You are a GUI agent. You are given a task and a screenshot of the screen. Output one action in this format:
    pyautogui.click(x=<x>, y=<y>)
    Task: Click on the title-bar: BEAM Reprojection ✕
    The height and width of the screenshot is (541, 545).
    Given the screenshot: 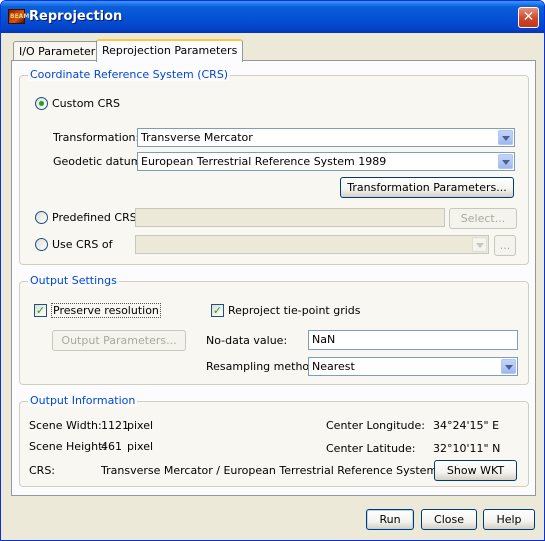 What is the action you would take?
    pyautogui.click(x=272, y=17)
    